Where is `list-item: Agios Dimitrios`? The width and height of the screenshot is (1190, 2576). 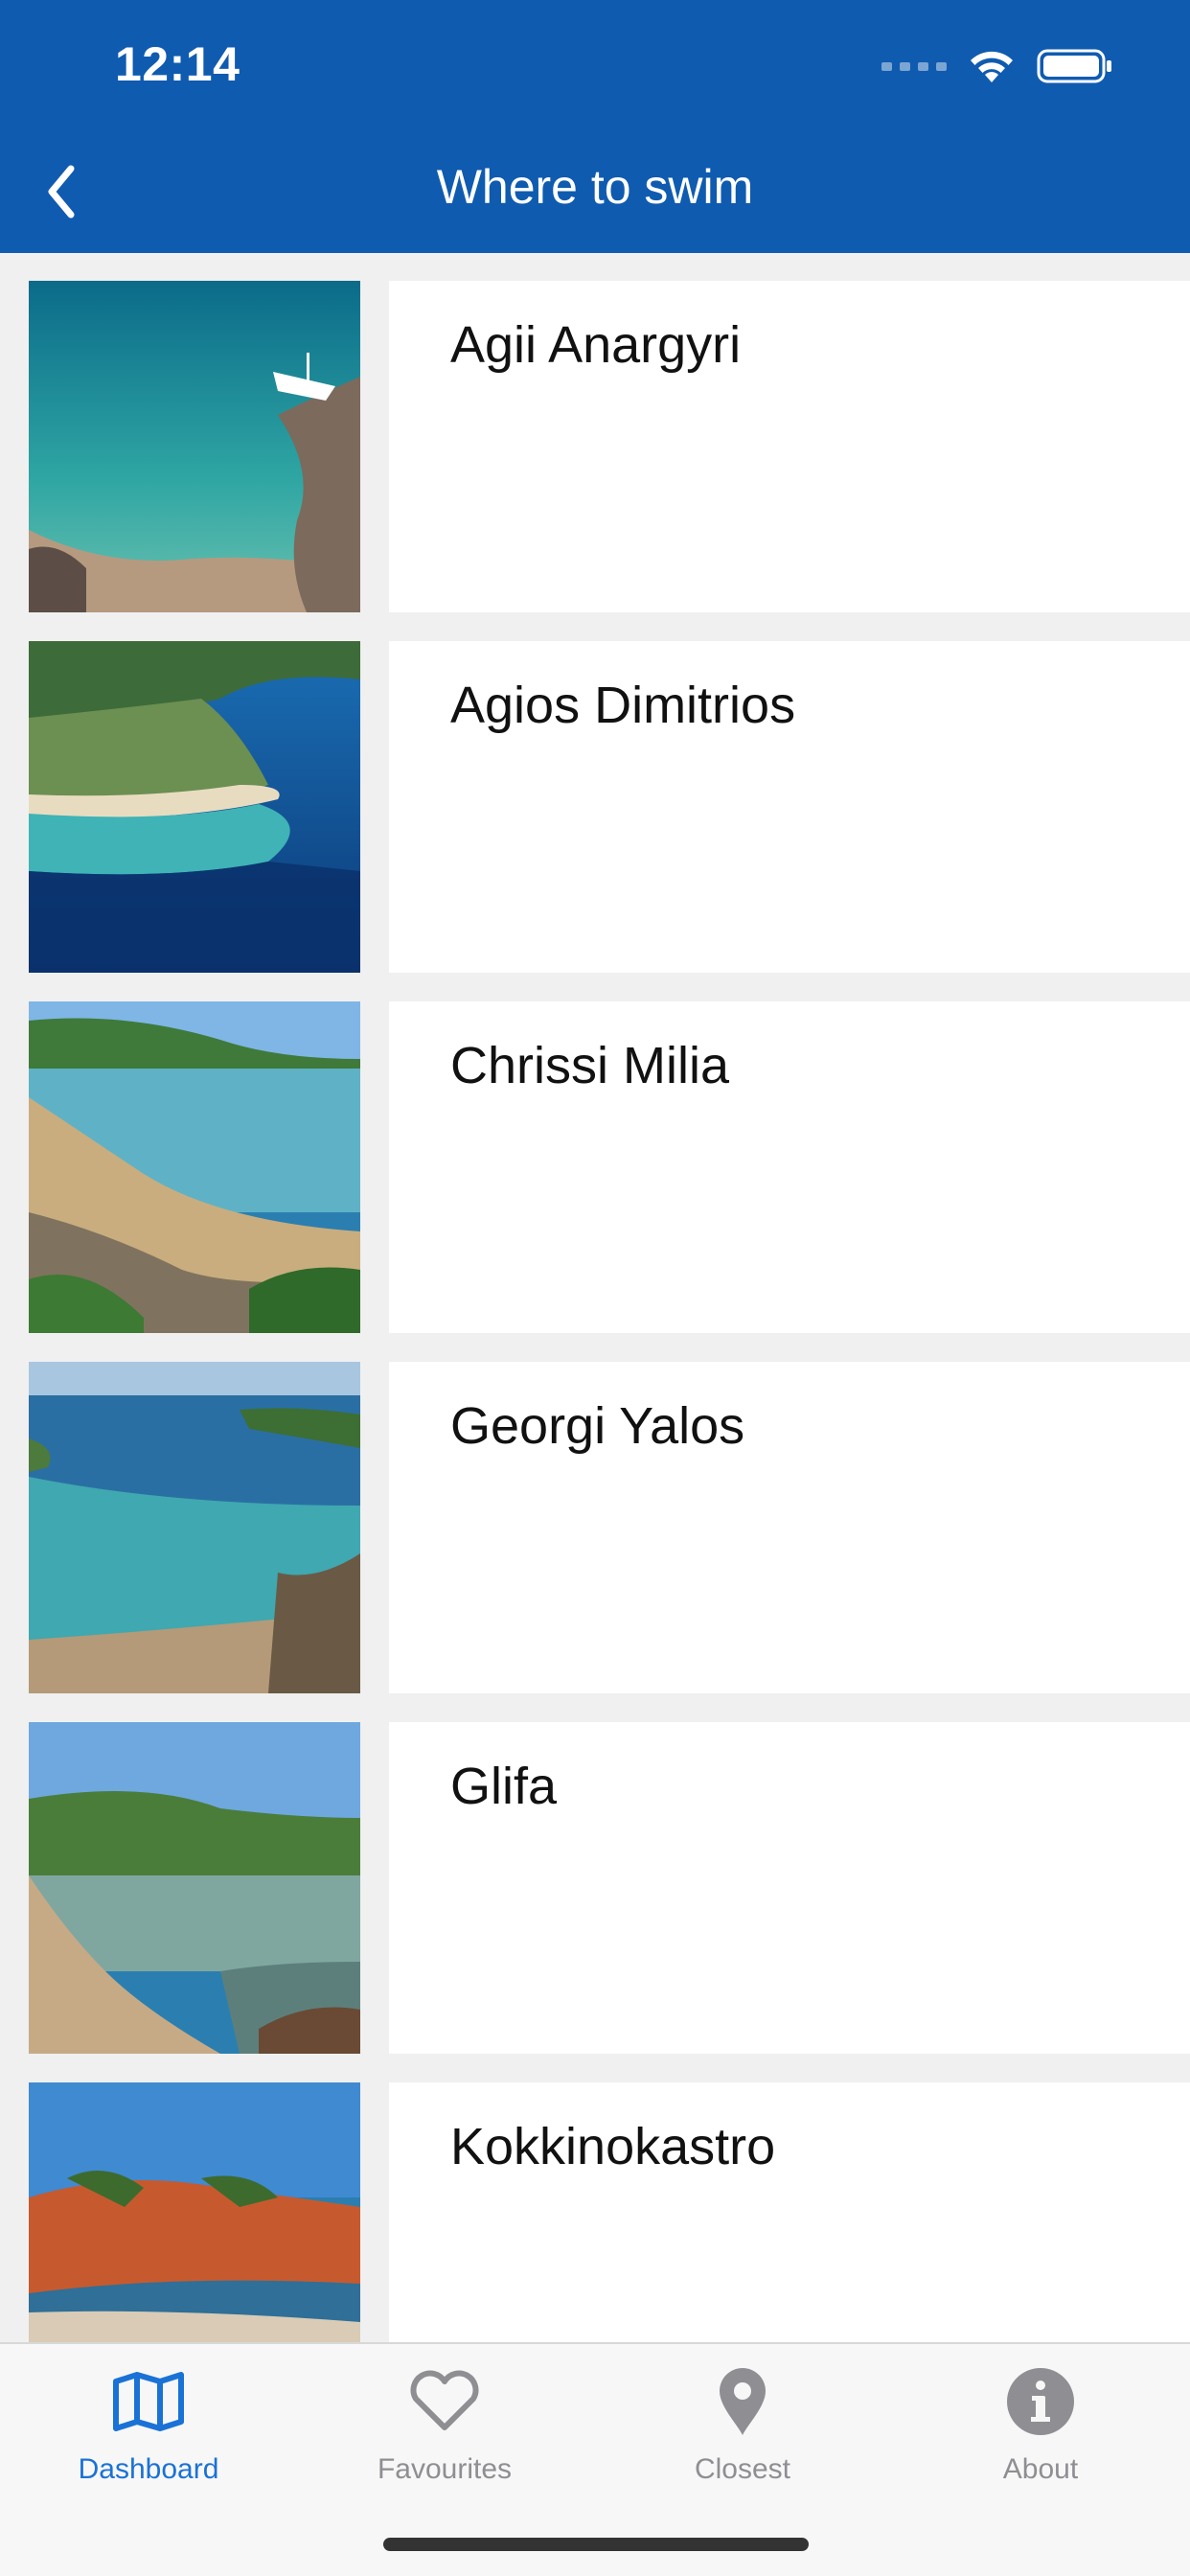
list-item: Agios Dimitrios is located at coordinates (595, 807).